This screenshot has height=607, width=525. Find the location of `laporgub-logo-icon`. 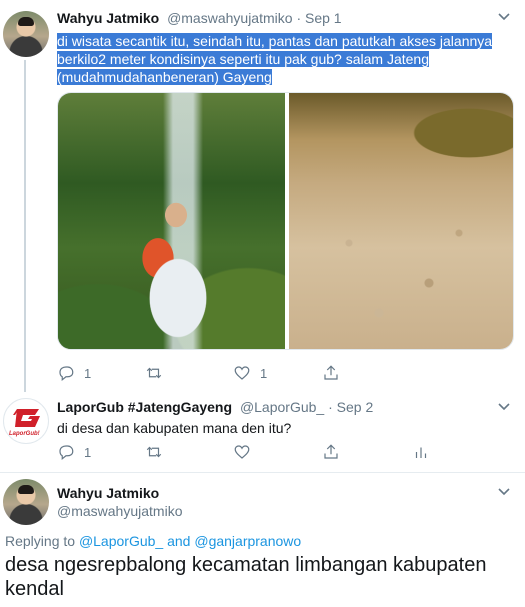

laporgub-logo-icon is located at coordinates (26, 418).